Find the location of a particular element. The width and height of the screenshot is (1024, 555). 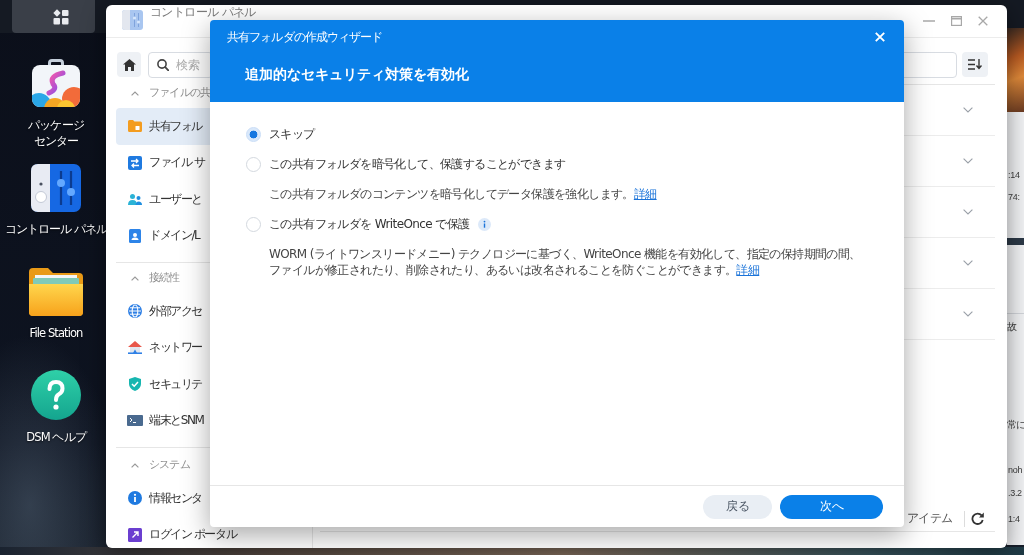

file-arrows-icon is located at coordinates (135, 162).